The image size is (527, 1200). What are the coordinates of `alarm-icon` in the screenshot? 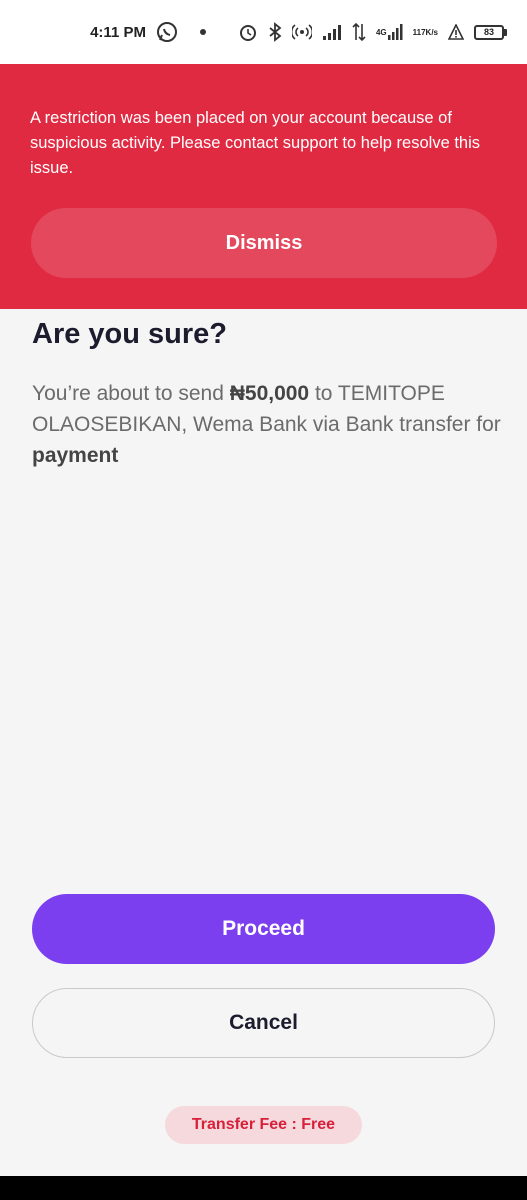 It's located at (248, 32).